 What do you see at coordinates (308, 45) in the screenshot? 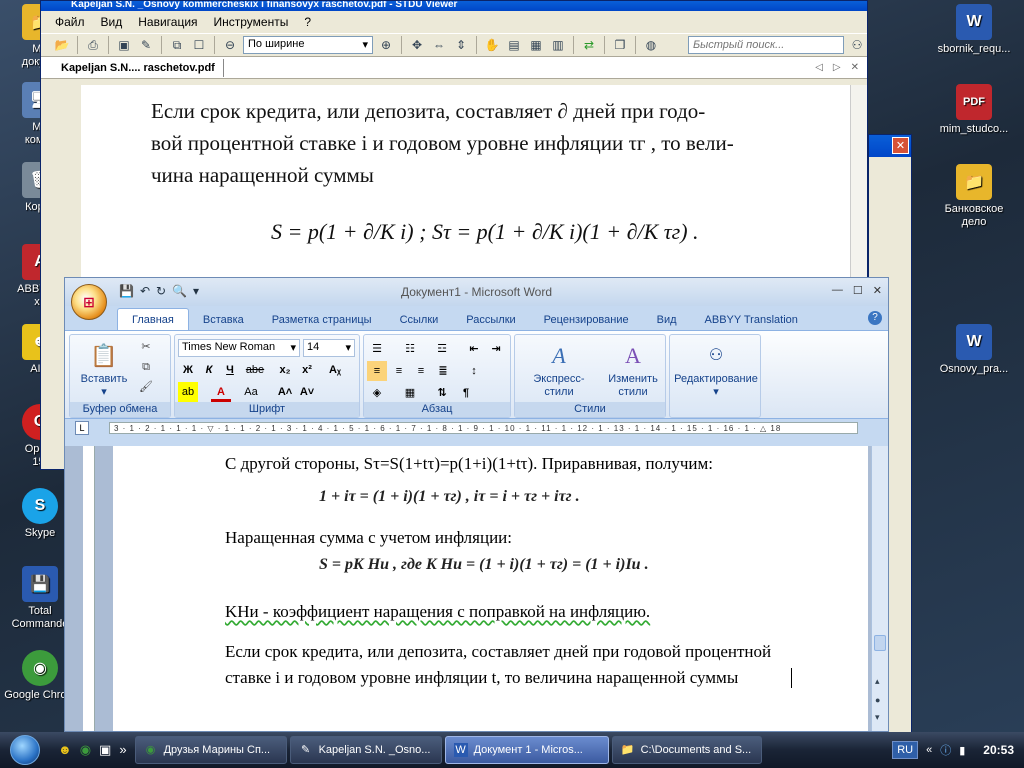
I see `zoom-select: По ширине ▾` at bounding box center [308, 45].